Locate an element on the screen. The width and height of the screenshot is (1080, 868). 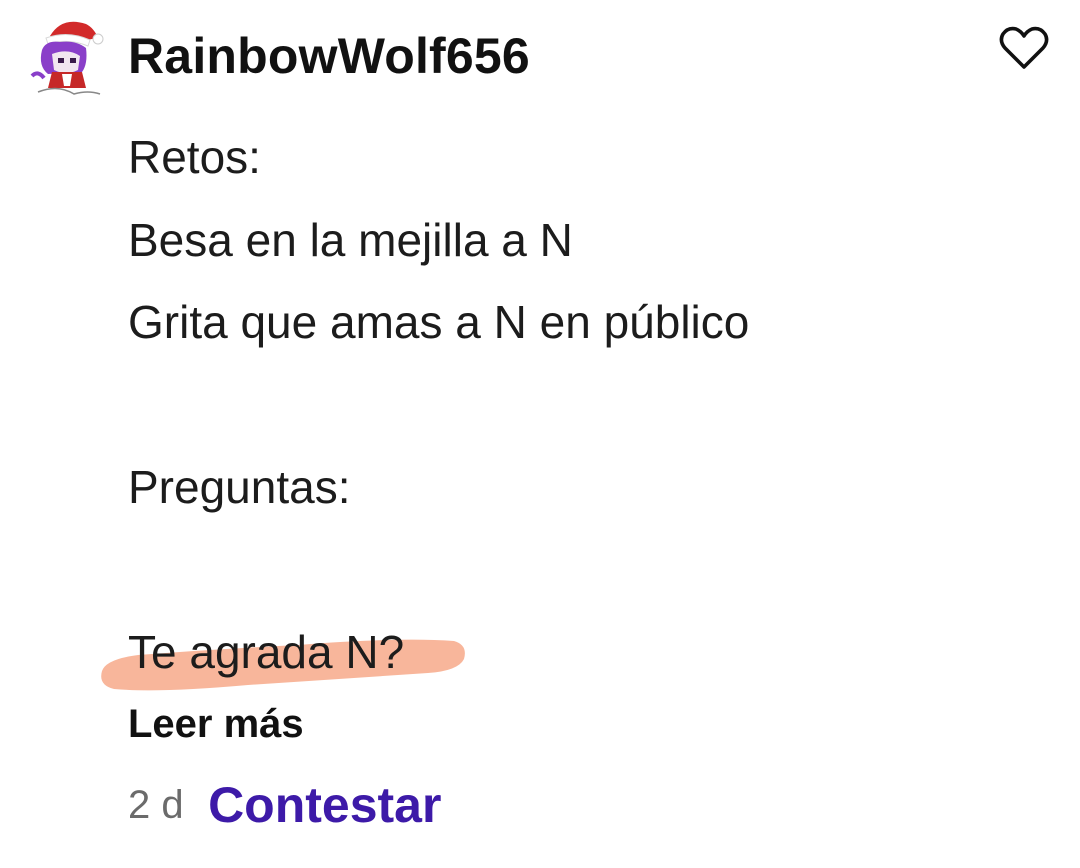
comment-line: Besa en la mejilla a N is located at coordinates (350, 239).